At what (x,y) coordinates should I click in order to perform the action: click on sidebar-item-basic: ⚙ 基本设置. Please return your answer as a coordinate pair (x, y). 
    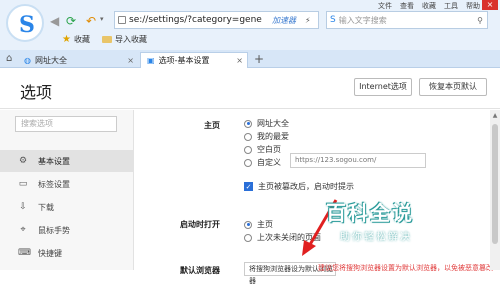
    Looking at the image, I should click on (66, 161).